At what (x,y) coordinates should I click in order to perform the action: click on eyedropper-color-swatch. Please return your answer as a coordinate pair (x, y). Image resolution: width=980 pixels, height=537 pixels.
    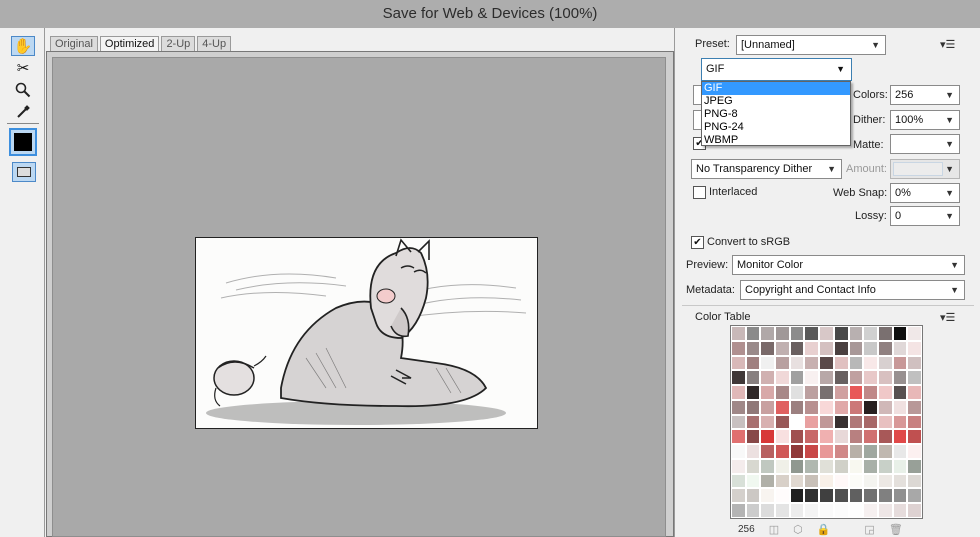
    Looking at the image, I should click on (23, 142).